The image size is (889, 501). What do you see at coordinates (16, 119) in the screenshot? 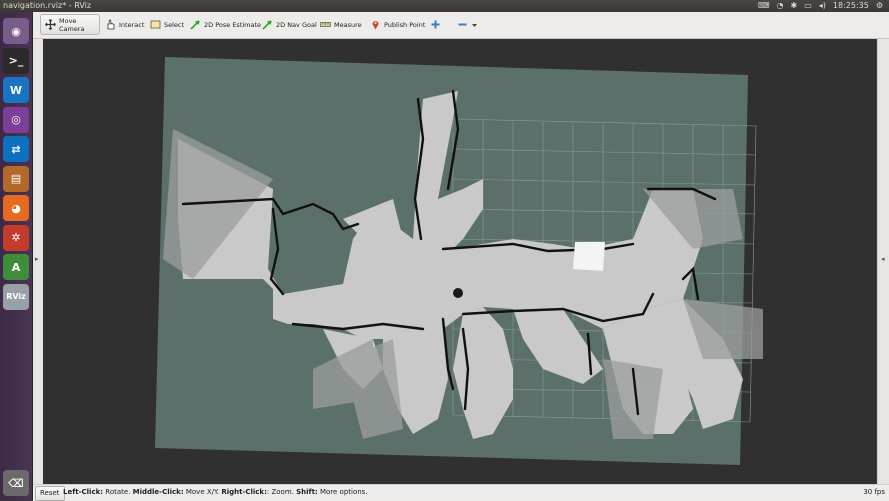
I see `screenshot-app-icon: ◎` at bounding box center [16, 119].